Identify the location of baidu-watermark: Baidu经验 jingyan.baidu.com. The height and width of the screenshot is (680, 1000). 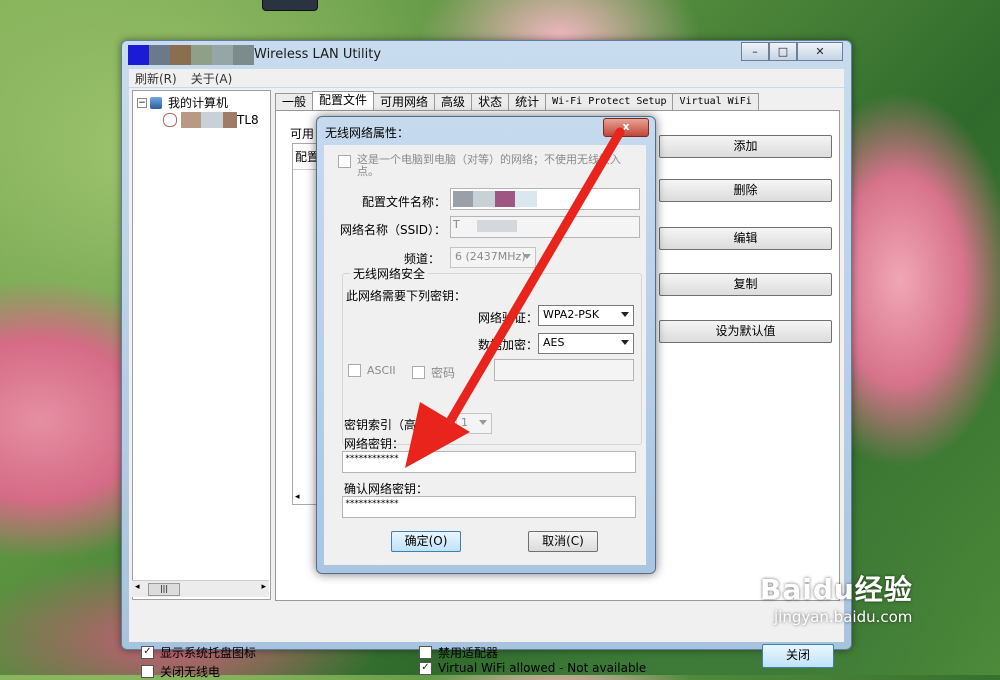
(836, 597).